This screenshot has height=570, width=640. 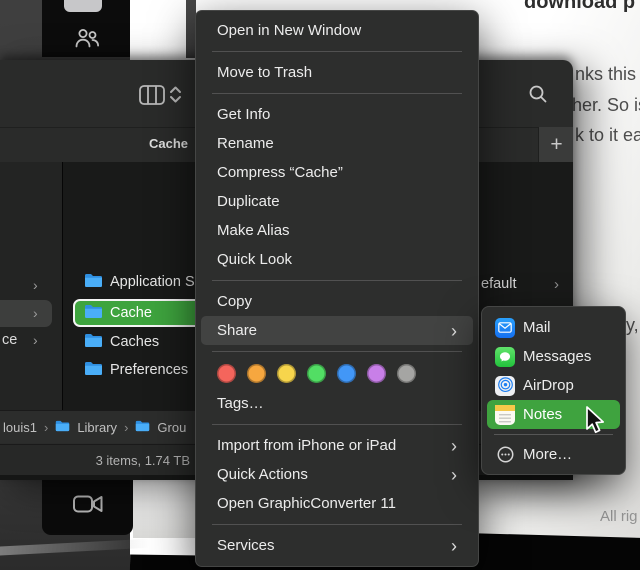 I want to click on menu-item-compress: Compress “Cache”, so click(x=337, y=172).